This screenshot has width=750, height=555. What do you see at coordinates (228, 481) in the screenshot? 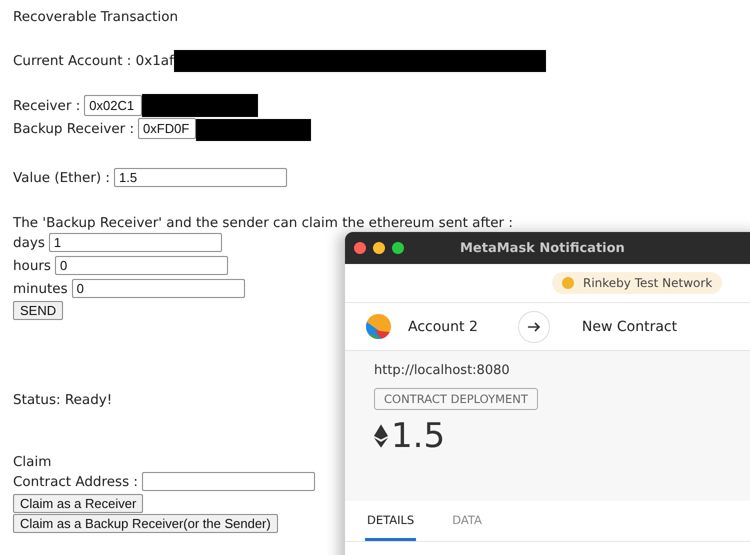
I see `contract-address-field` at bounding box center [228, 481].